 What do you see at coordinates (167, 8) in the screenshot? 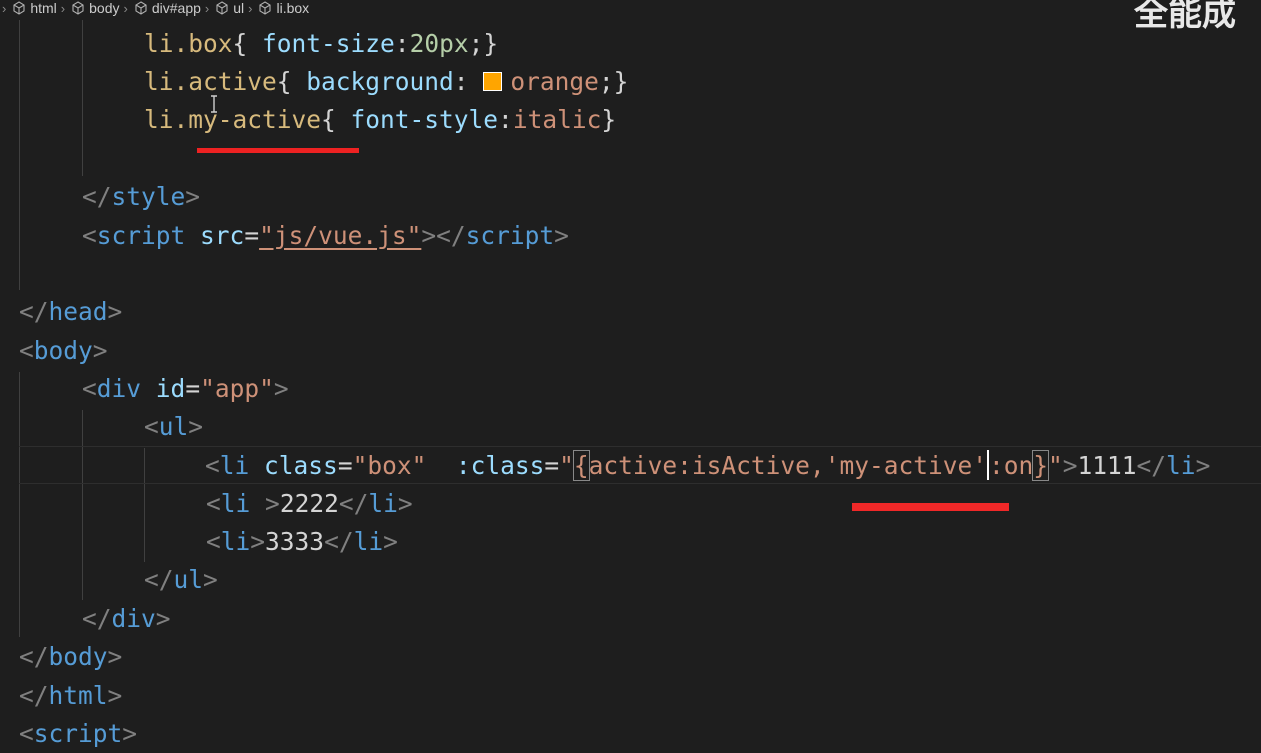
I see `breadcrumb-item-div-app: div#app` at bounding box center [167, 8].